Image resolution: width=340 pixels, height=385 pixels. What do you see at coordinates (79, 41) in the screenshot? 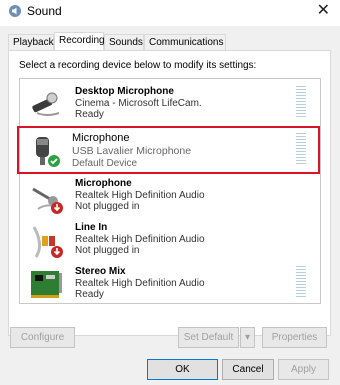
I see `tab-recording: Recording` at bounding box center [79, 41].